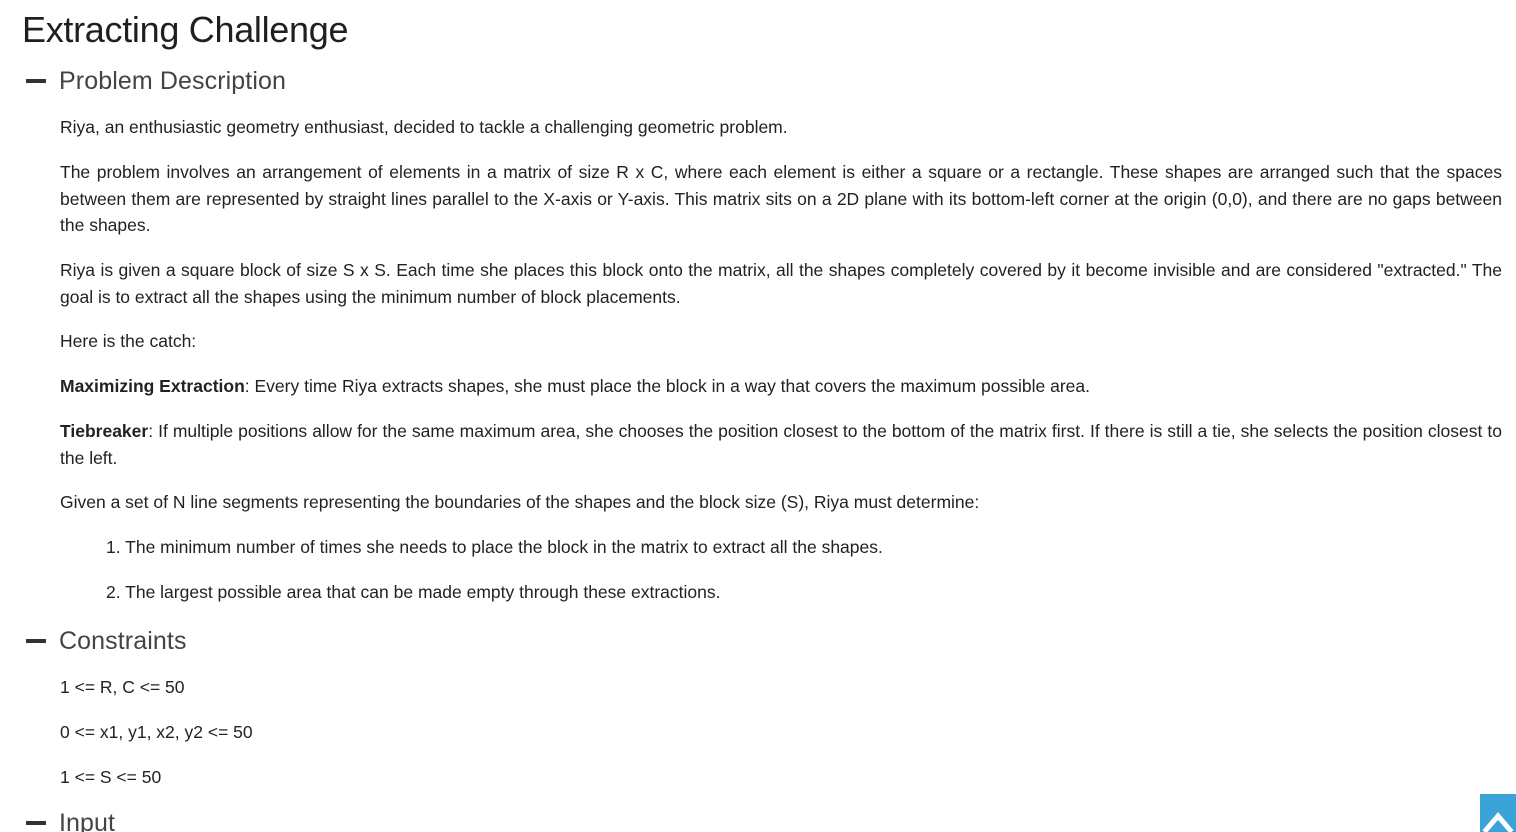  What do you see at coordinates (128, 341) in the screenshot?
I see `problem-paragraph-catch: Here is the catch:` at bounding box center [128, 341].